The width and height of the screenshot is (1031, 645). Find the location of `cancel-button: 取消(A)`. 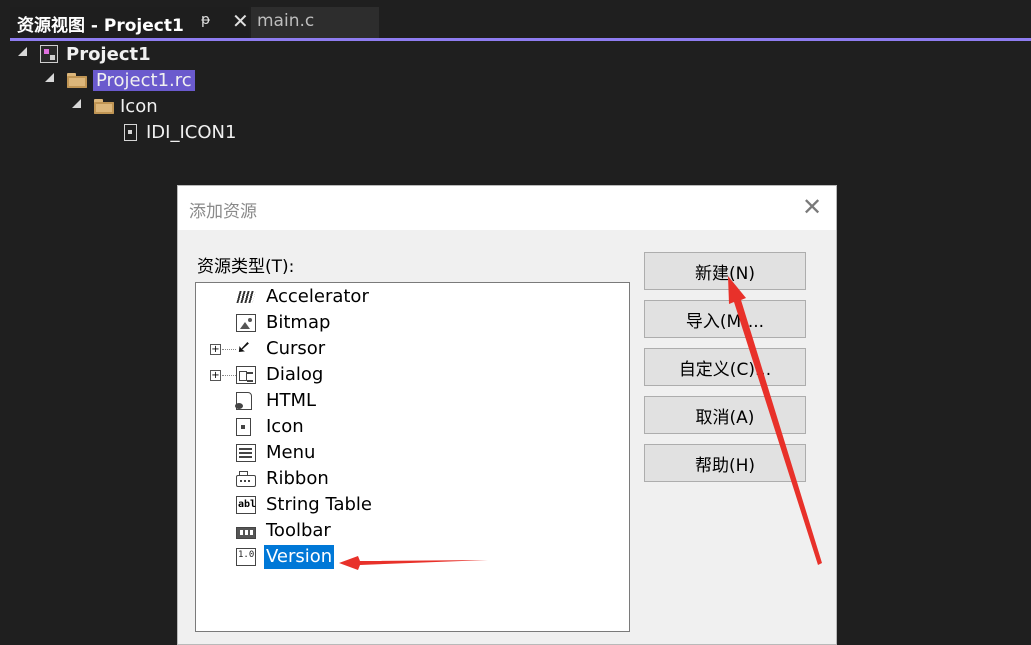

cancel-button: 取消(A) is located at coordinates (725, 415).